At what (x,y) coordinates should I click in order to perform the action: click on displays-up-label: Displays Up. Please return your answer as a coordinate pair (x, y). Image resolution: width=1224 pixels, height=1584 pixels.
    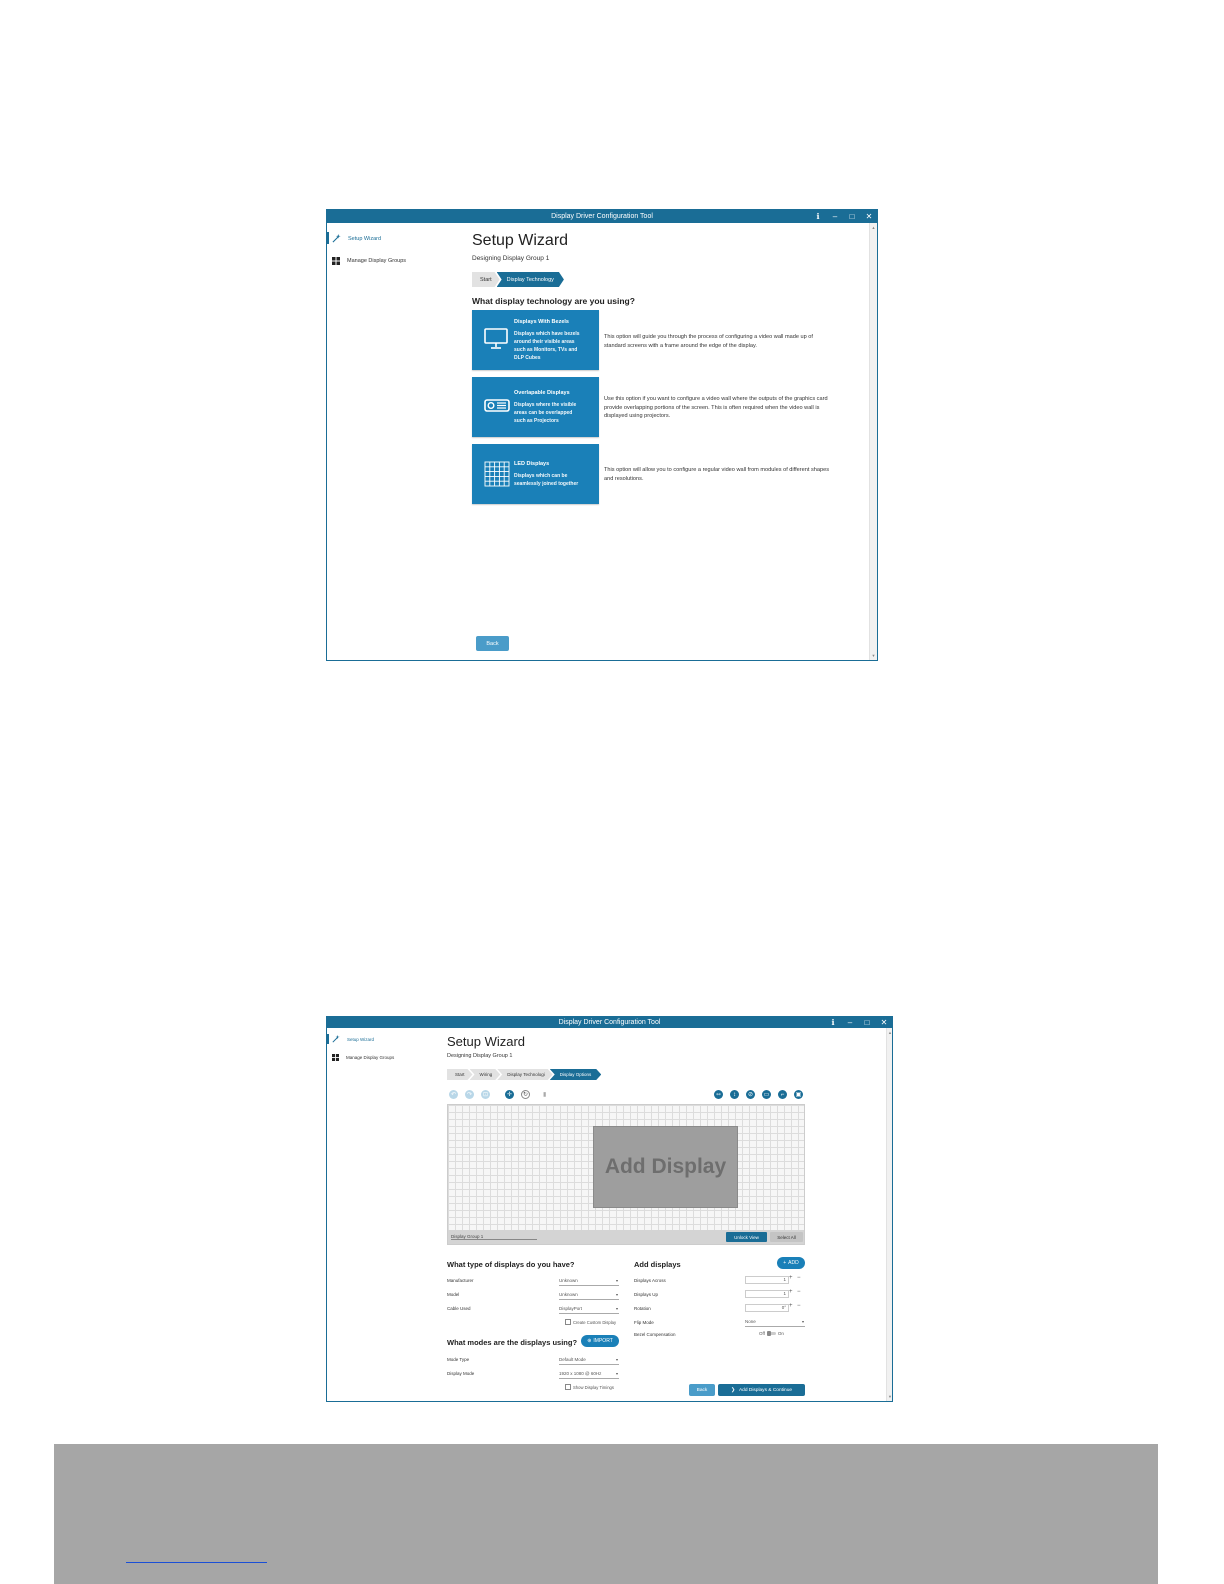
    Looking at the image, I should click on (646, 1294).